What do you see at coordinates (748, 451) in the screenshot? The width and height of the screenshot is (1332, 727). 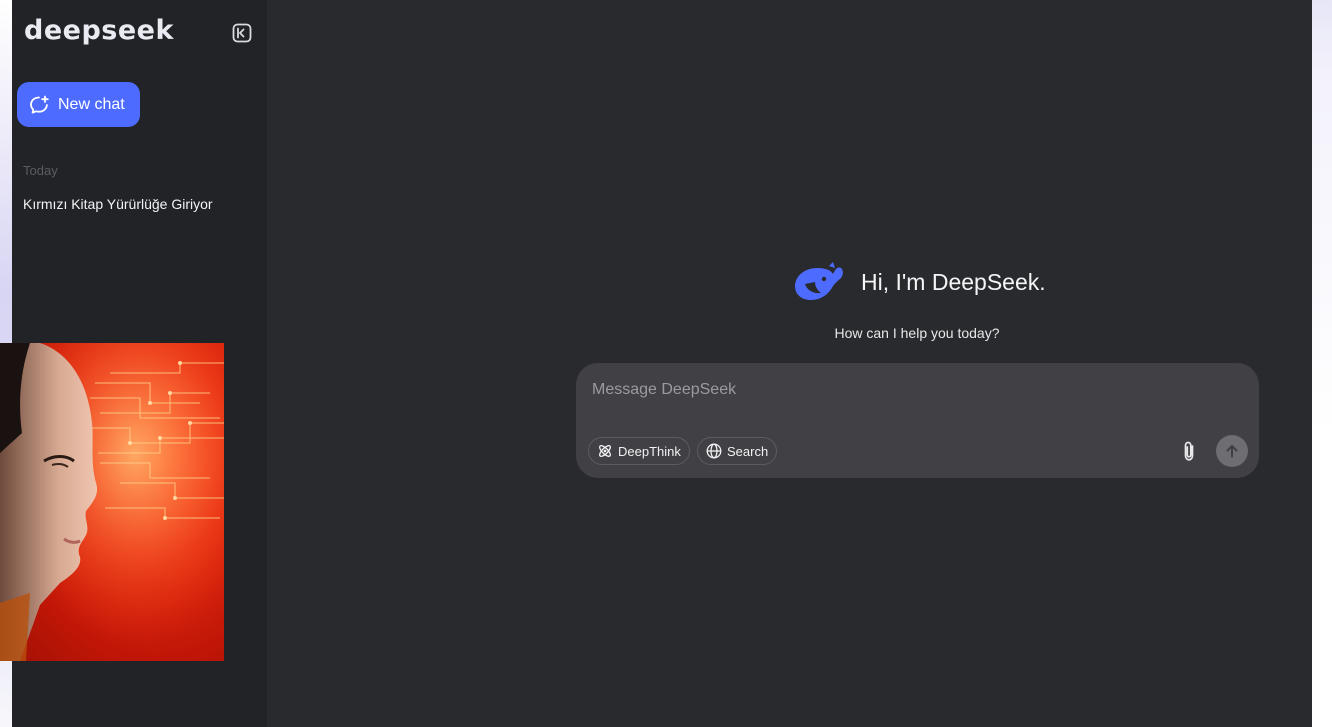 I see `search-label: Search` at bounding box center [748, 451].